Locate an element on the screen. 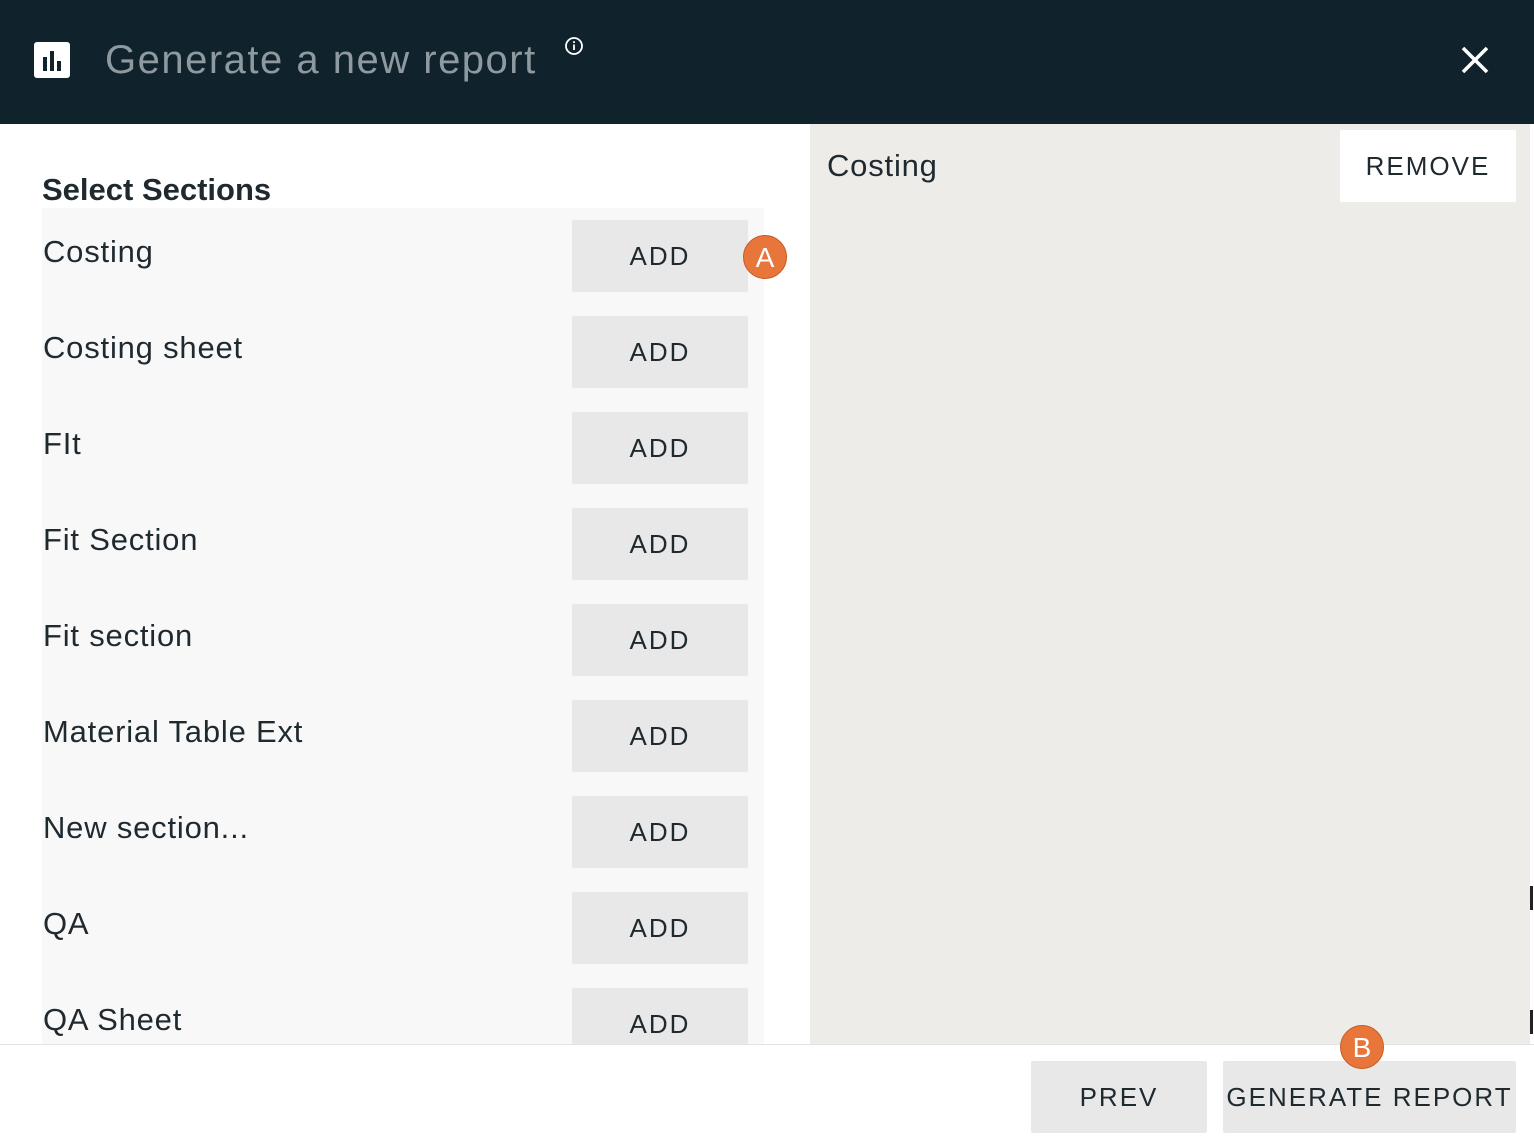 The image size is (1534, 1145). annotation-marker-a: A is located at coordinates (765, 257).